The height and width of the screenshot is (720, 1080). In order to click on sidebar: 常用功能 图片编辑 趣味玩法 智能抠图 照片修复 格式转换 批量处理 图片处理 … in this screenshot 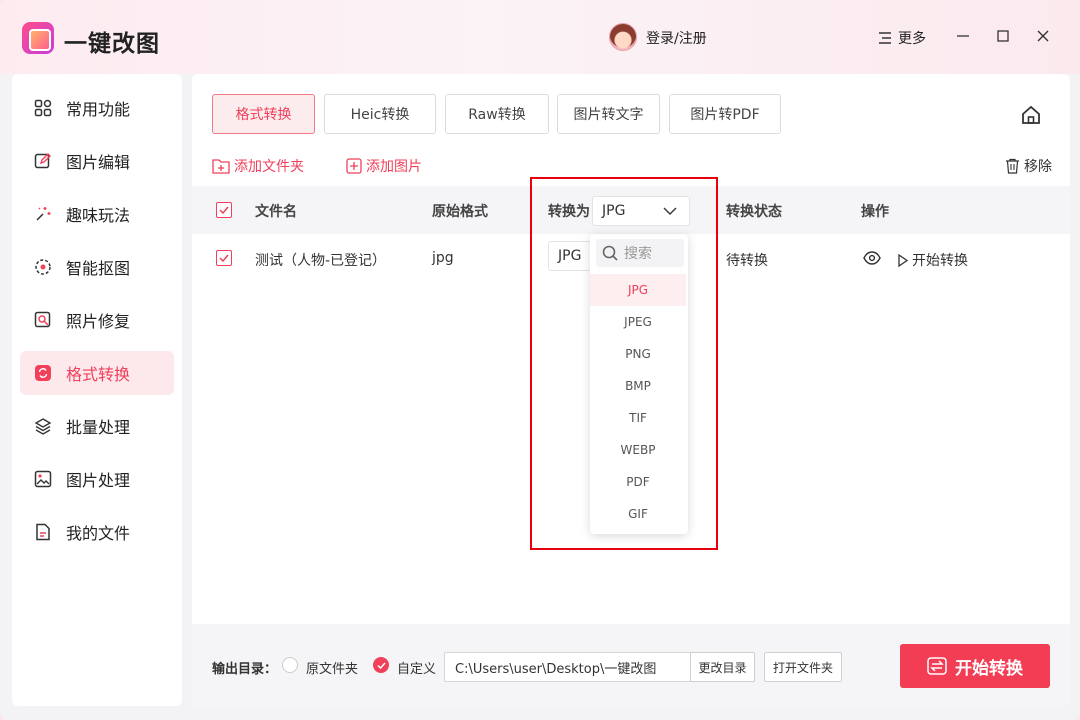, I will do `click(97, 390)`.